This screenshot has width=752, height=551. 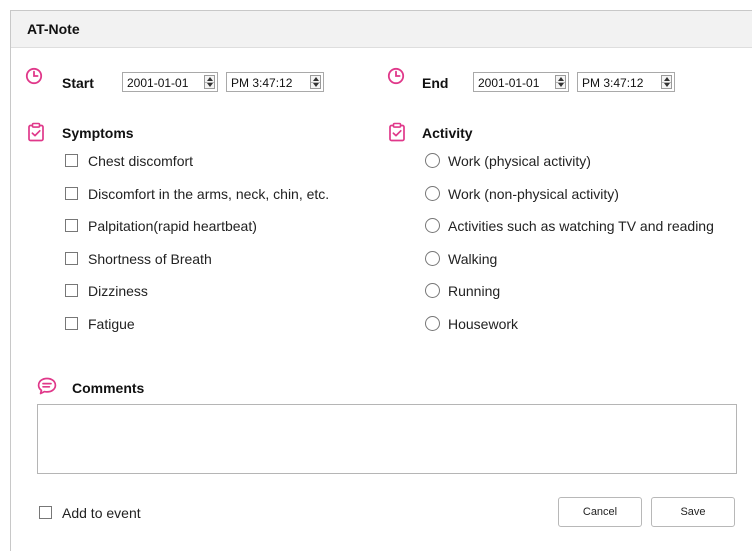 I want to click on start-date-field: 2001-01-01, so click(x=170, y=82).